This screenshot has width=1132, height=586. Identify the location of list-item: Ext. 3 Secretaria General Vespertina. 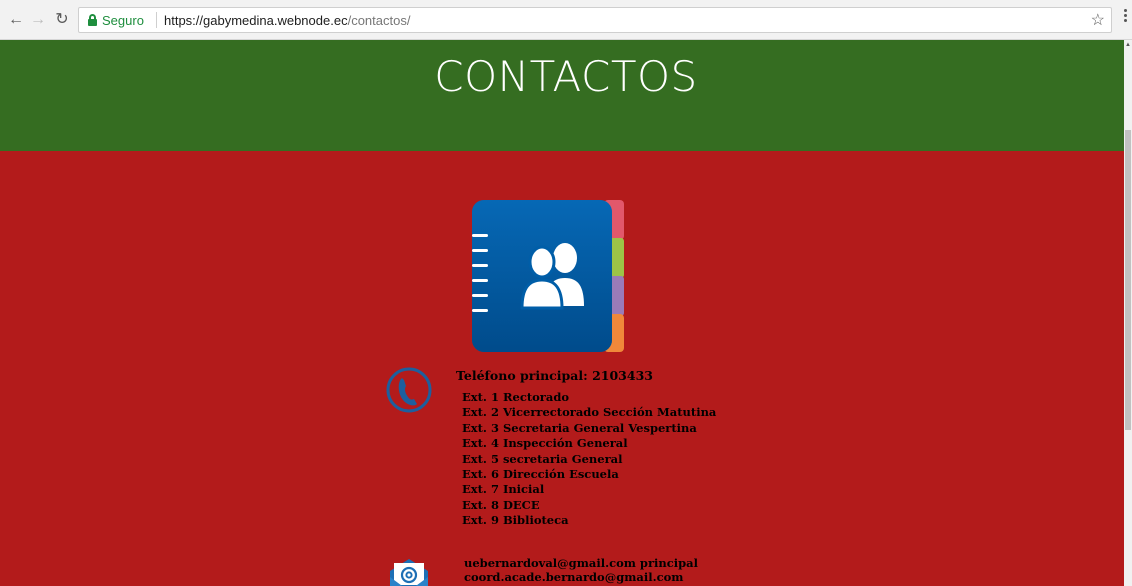
(579, 427).